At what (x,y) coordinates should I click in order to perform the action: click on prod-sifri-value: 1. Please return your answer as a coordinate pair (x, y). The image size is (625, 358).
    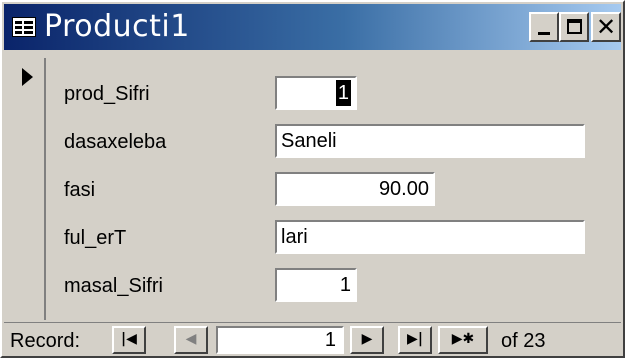
    Looking at the image, I should click on (343, 93).